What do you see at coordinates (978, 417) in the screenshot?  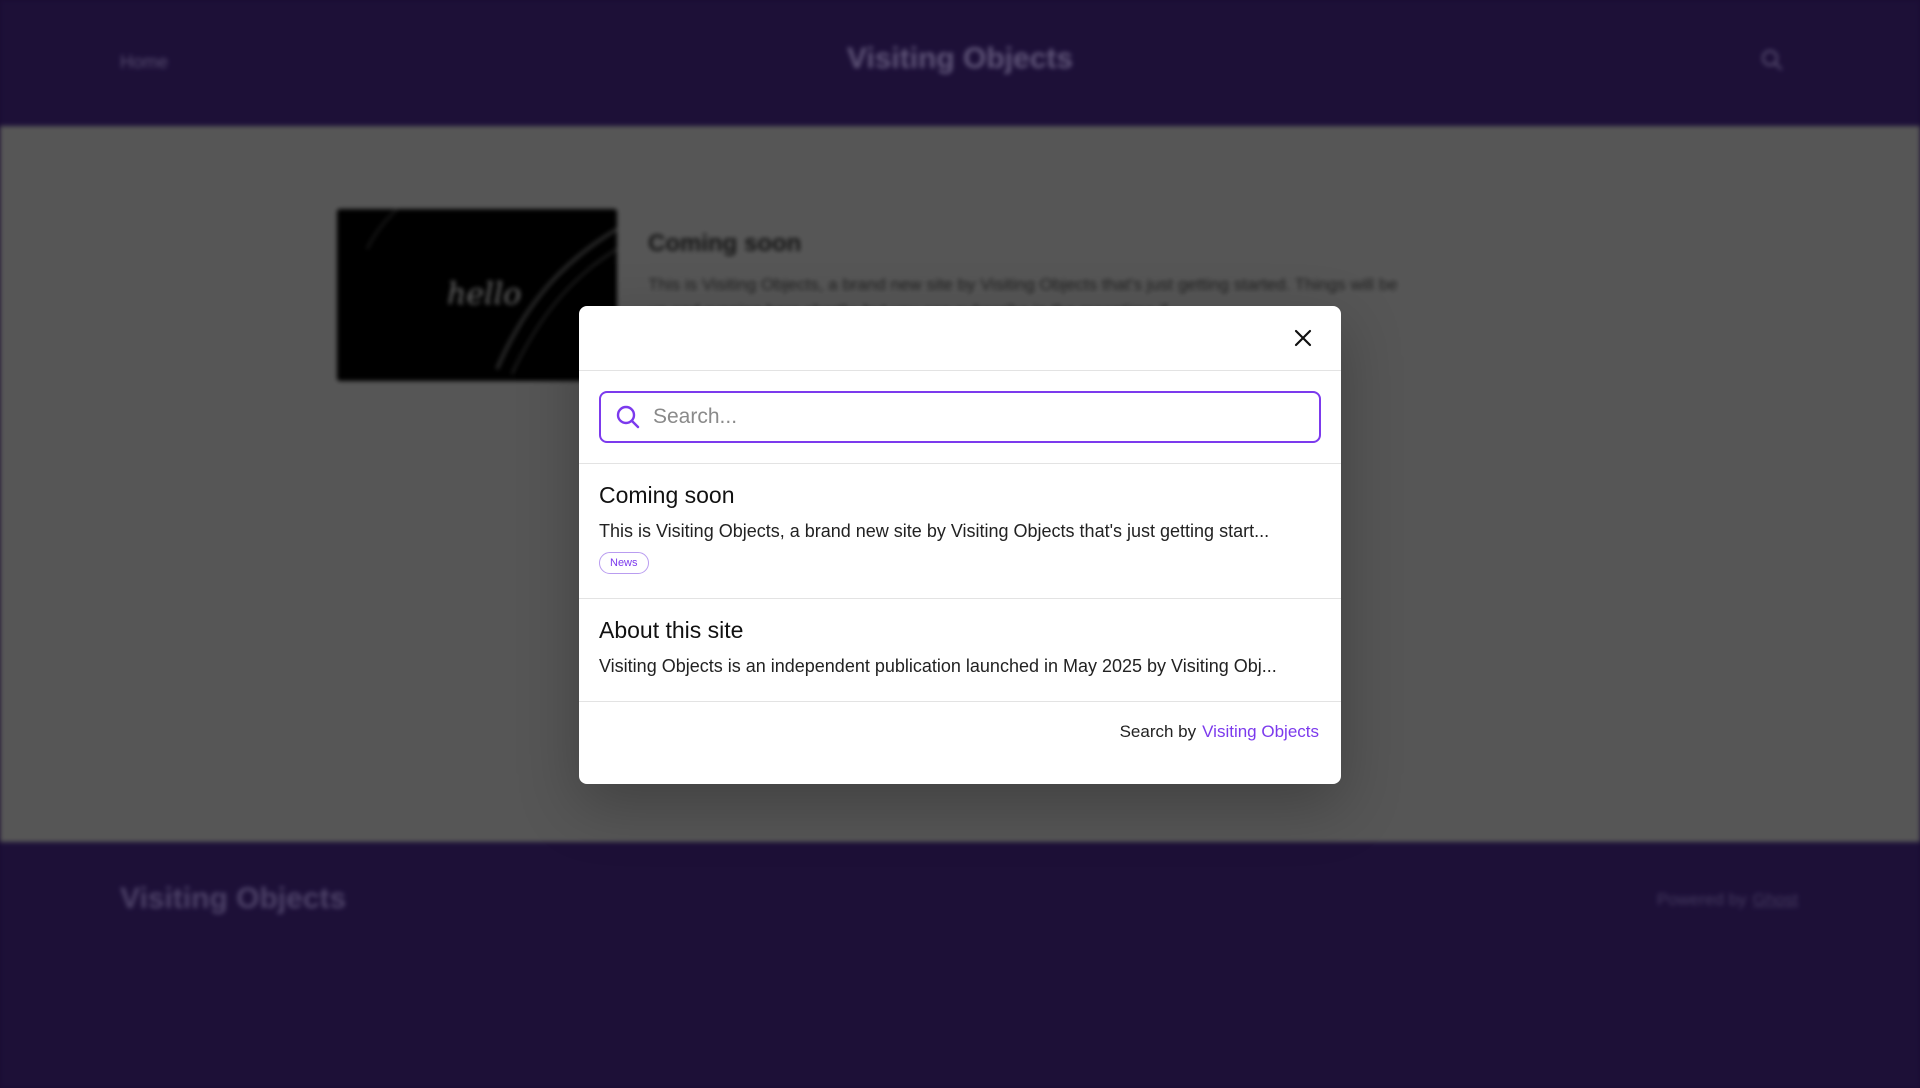 I see `search-input` at bounding box center [978, 417].